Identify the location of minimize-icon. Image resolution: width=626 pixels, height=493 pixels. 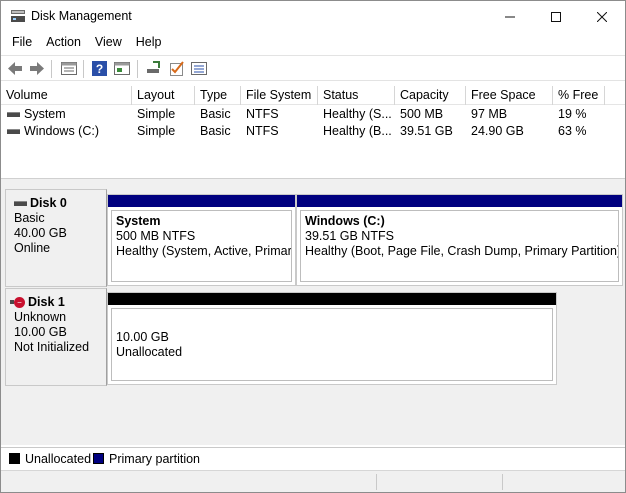
(510, 16).